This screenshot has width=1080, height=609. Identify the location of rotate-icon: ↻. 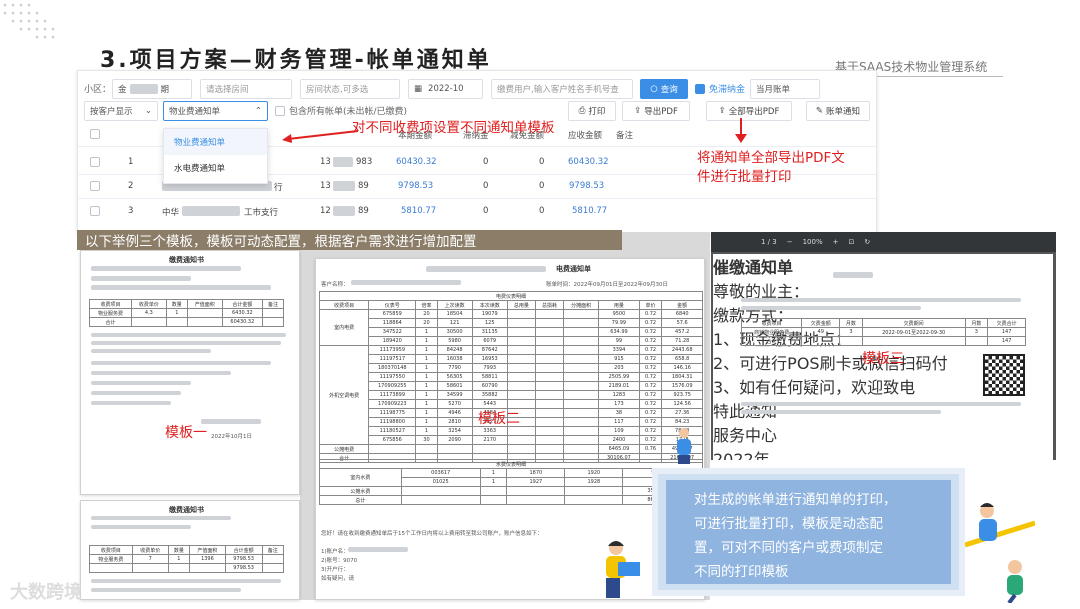
(867, 242).